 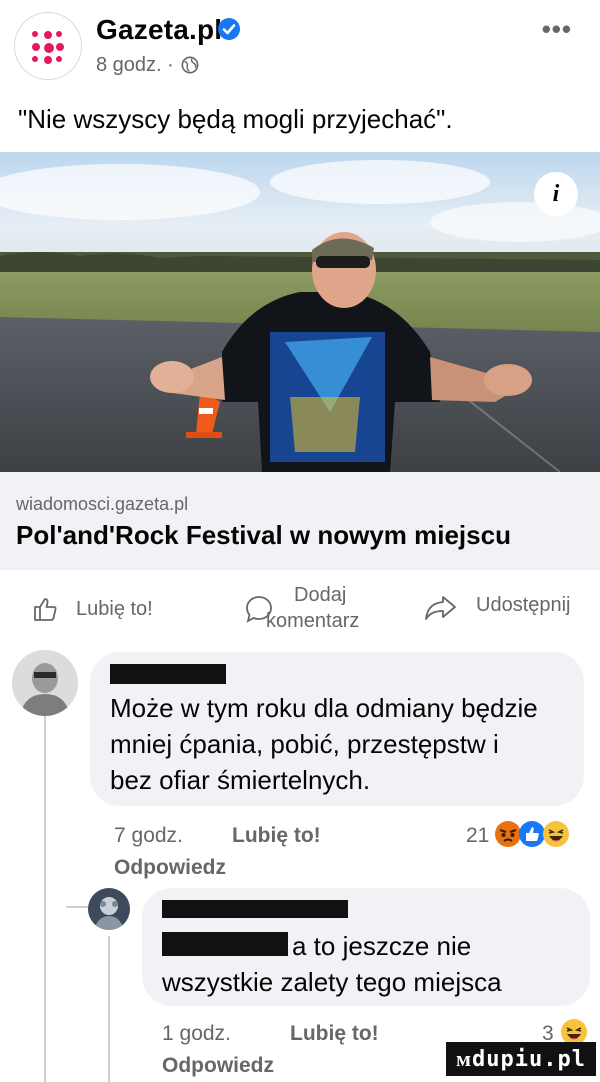 I want to click on comment-like-link: Lubię to!, so click(x=276, y=836).